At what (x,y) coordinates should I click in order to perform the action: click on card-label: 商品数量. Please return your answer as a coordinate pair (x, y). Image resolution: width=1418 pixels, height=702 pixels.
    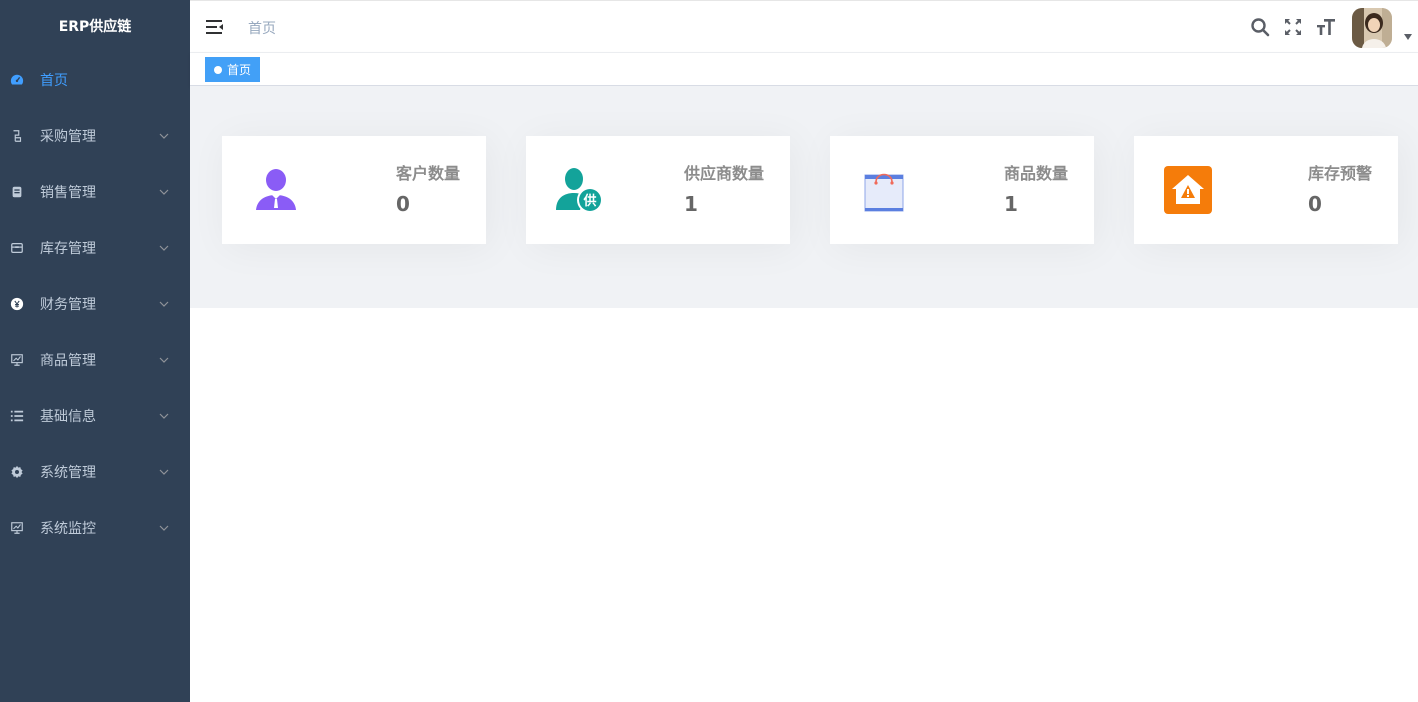
    Looking at the image, I should click on (1035, 173).